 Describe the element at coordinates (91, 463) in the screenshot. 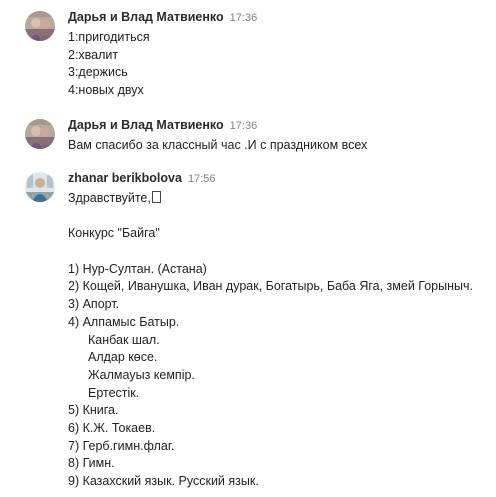

I see `answer-line: 8) Гимн.` at that location.